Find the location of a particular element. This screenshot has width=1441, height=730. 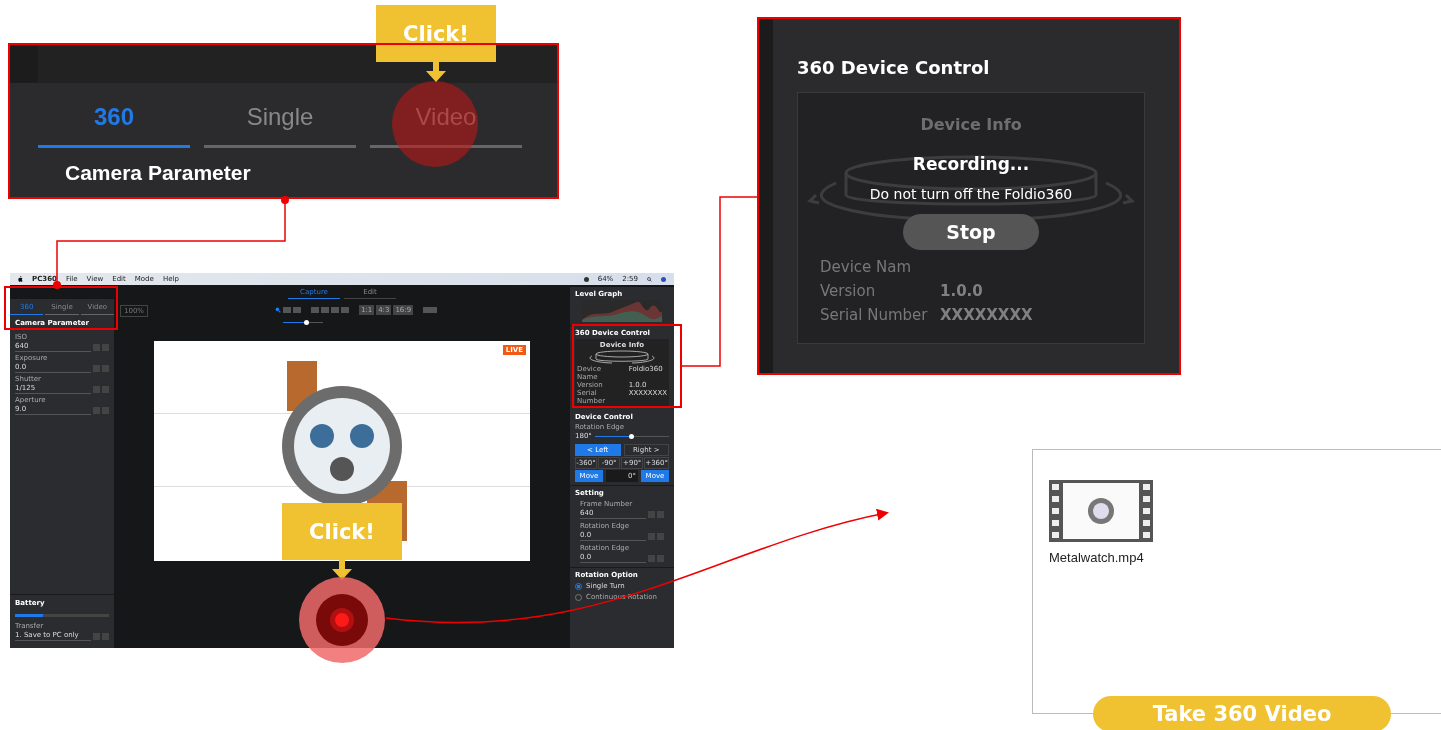

field-value: 1.0.0 is located at coordinates (962, 291).